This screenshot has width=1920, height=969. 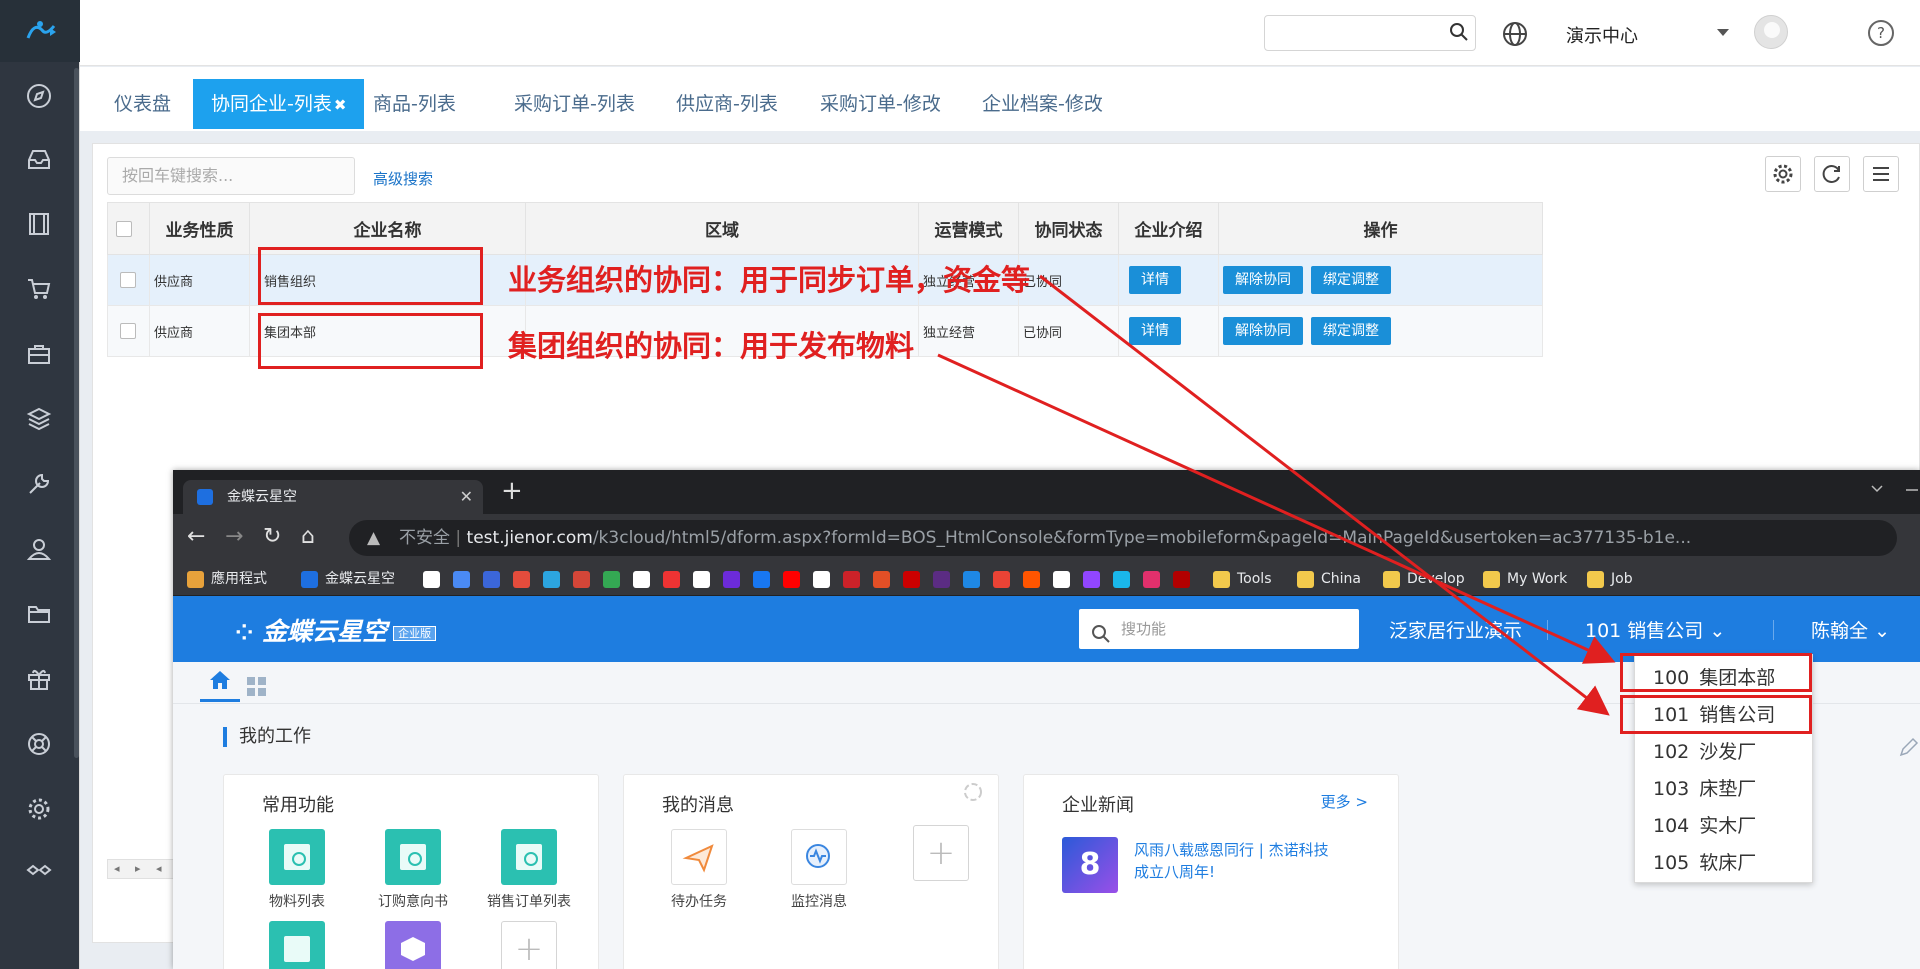 I want to click on arrow-to-sales-company, so click(x=1324, y=495).